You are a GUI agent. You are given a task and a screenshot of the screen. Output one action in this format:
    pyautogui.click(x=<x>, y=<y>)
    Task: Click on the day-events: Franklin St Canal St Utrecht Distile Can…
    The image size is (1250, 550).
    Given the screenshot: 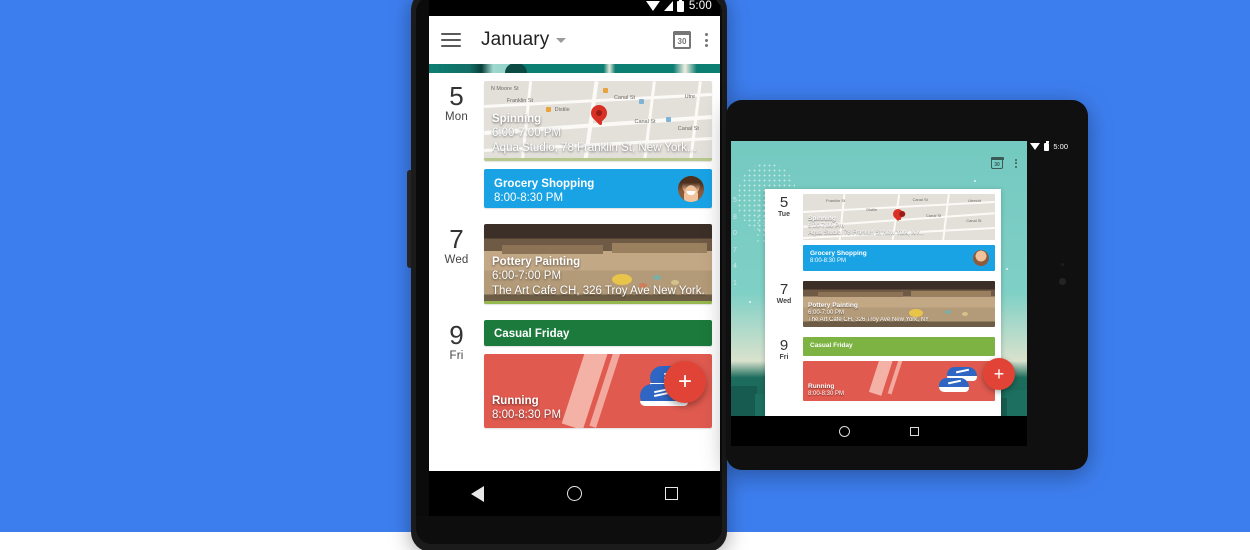 What is the action you would take?
    pyautogui.click(x=902, y=232)
    